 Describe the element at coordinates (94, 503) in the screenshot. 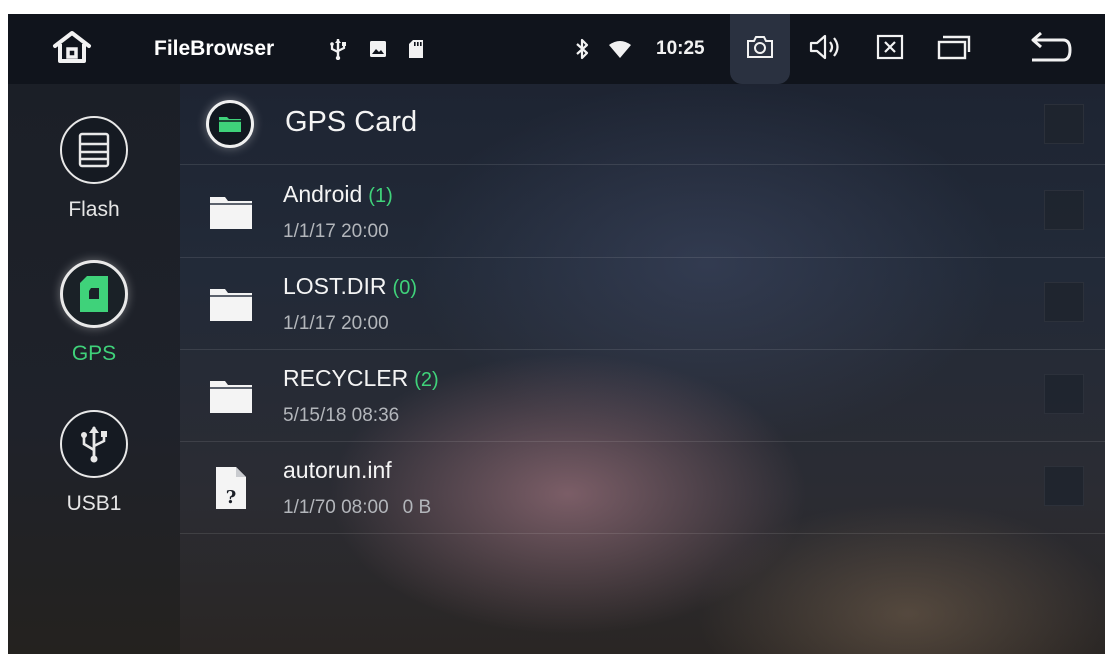

I see `sidebar-item-label: USB1` at that location.